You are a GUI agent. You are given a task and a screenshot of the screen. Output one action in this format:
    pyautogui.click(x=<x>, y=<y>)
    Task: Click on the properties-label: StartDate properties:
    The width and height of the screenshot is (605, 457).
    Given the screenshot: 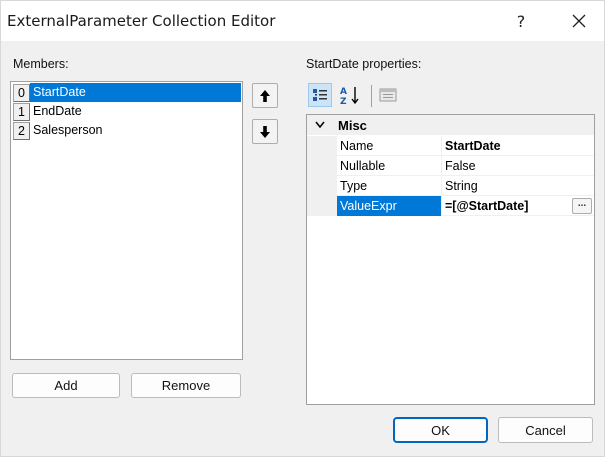 What is the action you would take?
    pyautogui.click(x=364, y=64)
    